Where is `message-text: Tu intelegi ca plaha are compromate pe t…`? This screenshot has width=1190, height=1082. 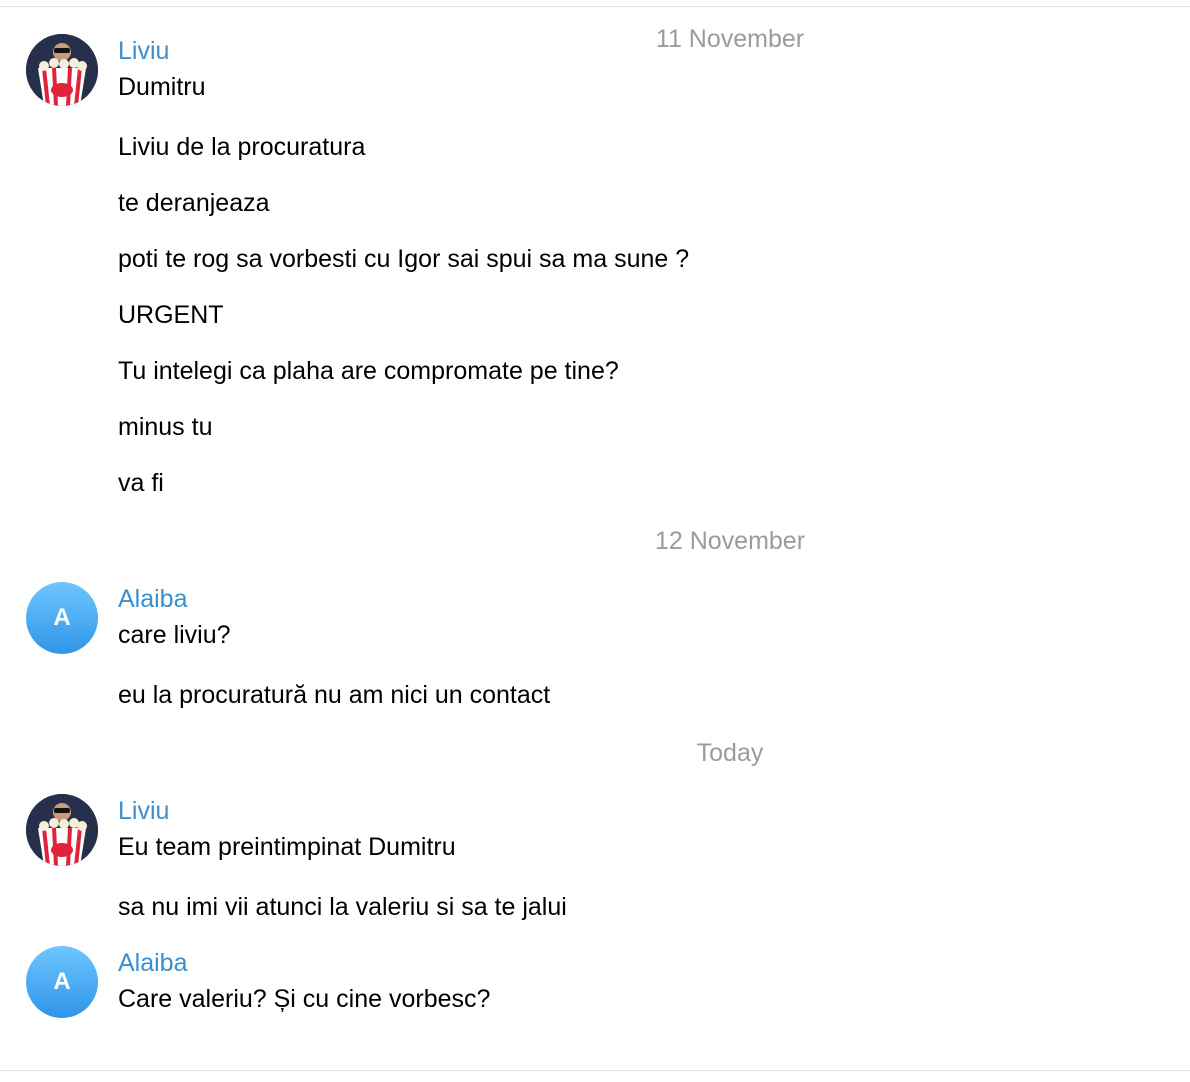
message-text: Tu intelegi ca plaha are compromate pe t… is located at coordinates (368, 371).